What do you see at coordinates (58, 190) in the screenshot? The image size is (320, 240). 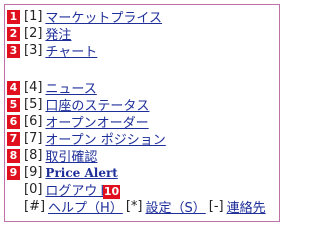 I see `menu-item-logout: [0] ログアウト` at bounding box center [58, 190].